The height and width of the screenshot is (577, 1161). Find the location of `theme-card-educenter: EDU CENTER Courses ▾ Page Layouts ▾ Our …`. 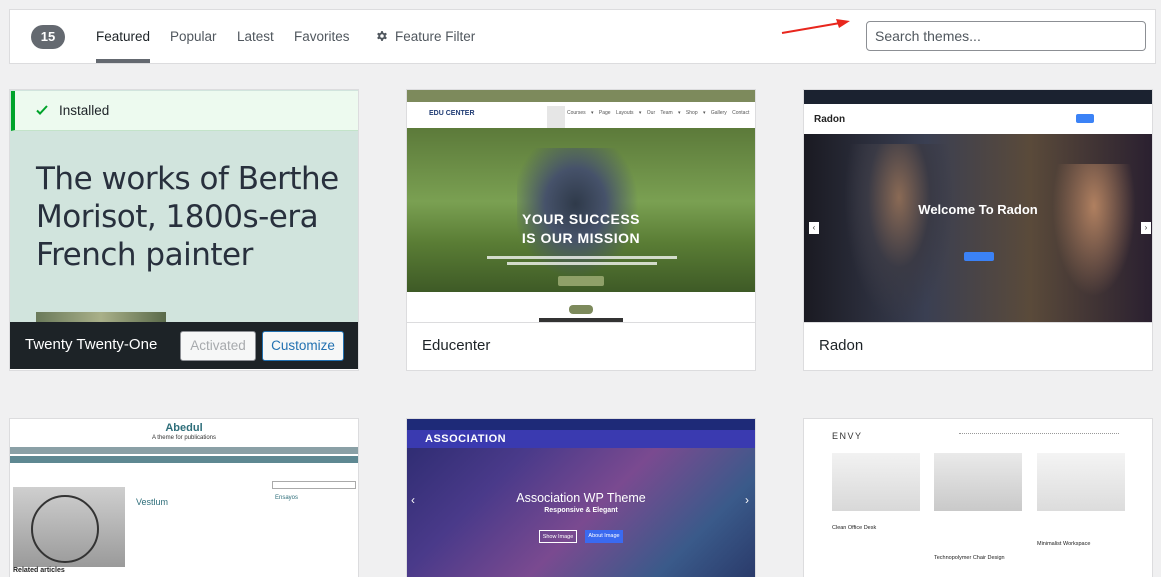

theme-card-educenter: EDU CENTER Courses ▾ Page Layouts ▾ Our … is located at coordinates (581, 230).